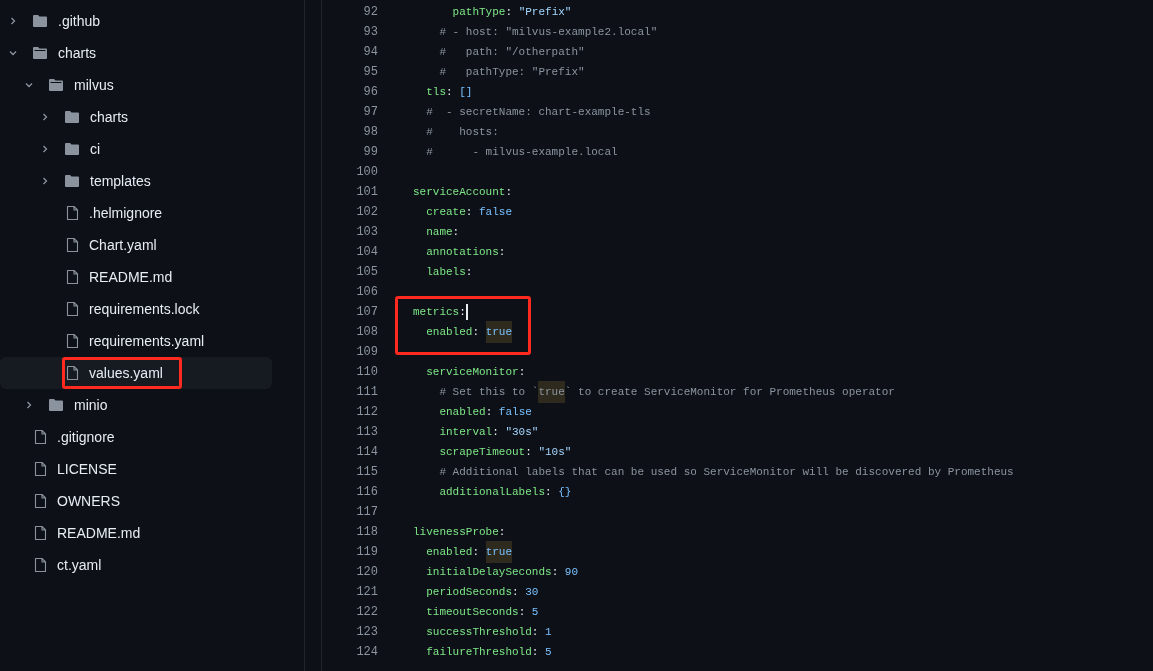 The width and height of the screenshot is (1153, 671). Describe the element at coordinates (136, 565) in the screenshot. I see `file-item: ct.yaml` at that location.